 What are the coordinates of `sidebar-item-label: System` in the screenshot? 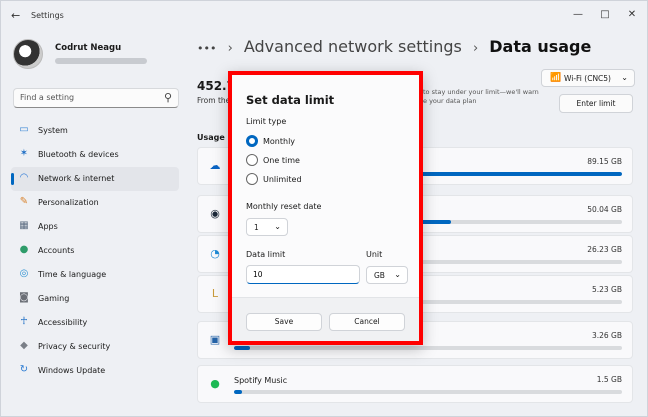 It's located at (53, 130).